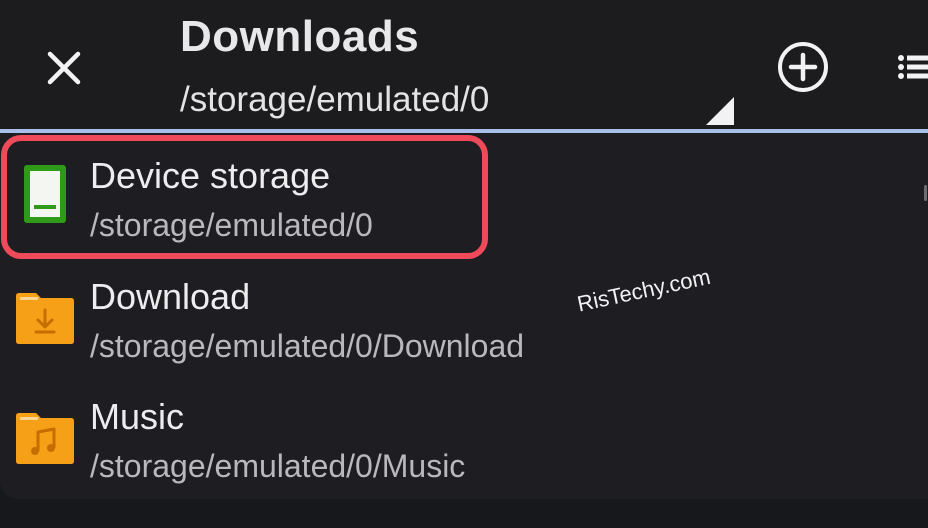  What do you see at coordinates (244, 197) in the screenshot?
I see `selection-highlight` at bounding box center [244, 197].